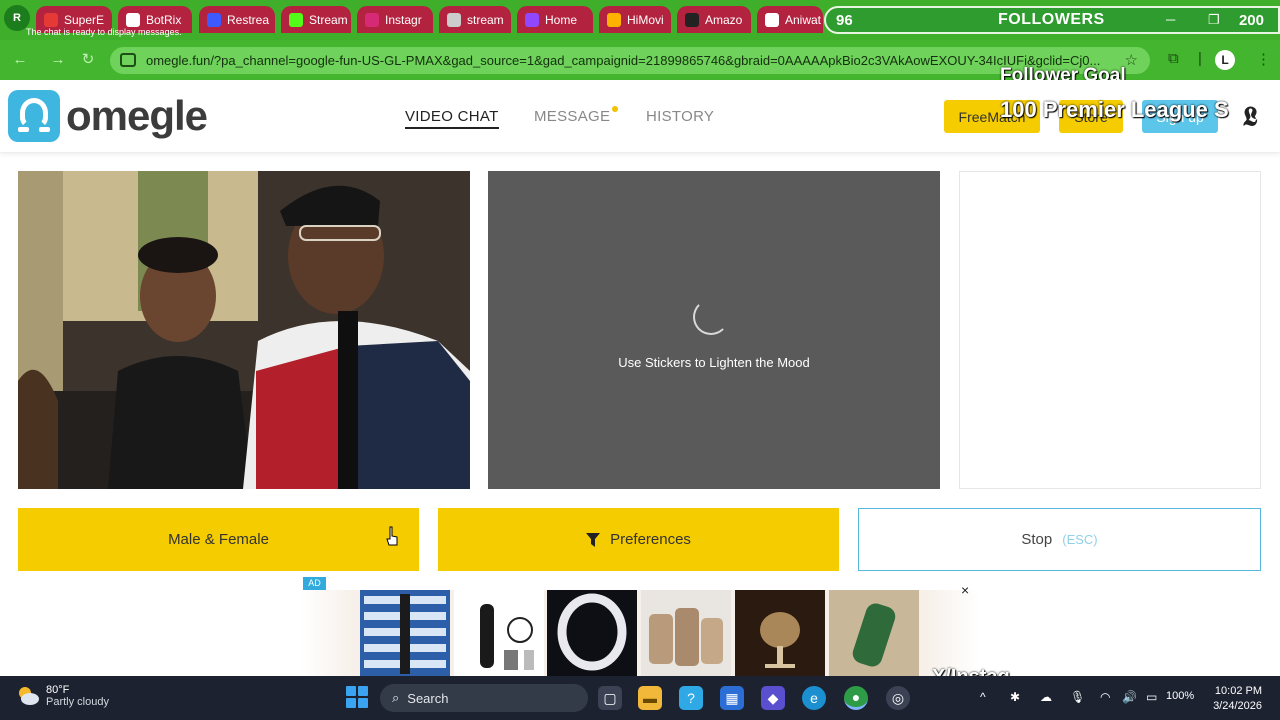  Describe the element at coordinates (1214, 20) in the screenshot. I see `restore-icon: ❐` at that location.